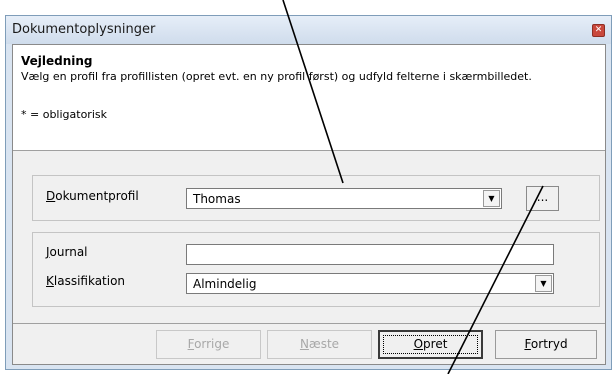 The width and height of the screenshot is (616, 374). What do you see at coordinates (86, 281) in the screenshot?
I see `classification-label: Klassifikation` at bounding box center [86, 281].